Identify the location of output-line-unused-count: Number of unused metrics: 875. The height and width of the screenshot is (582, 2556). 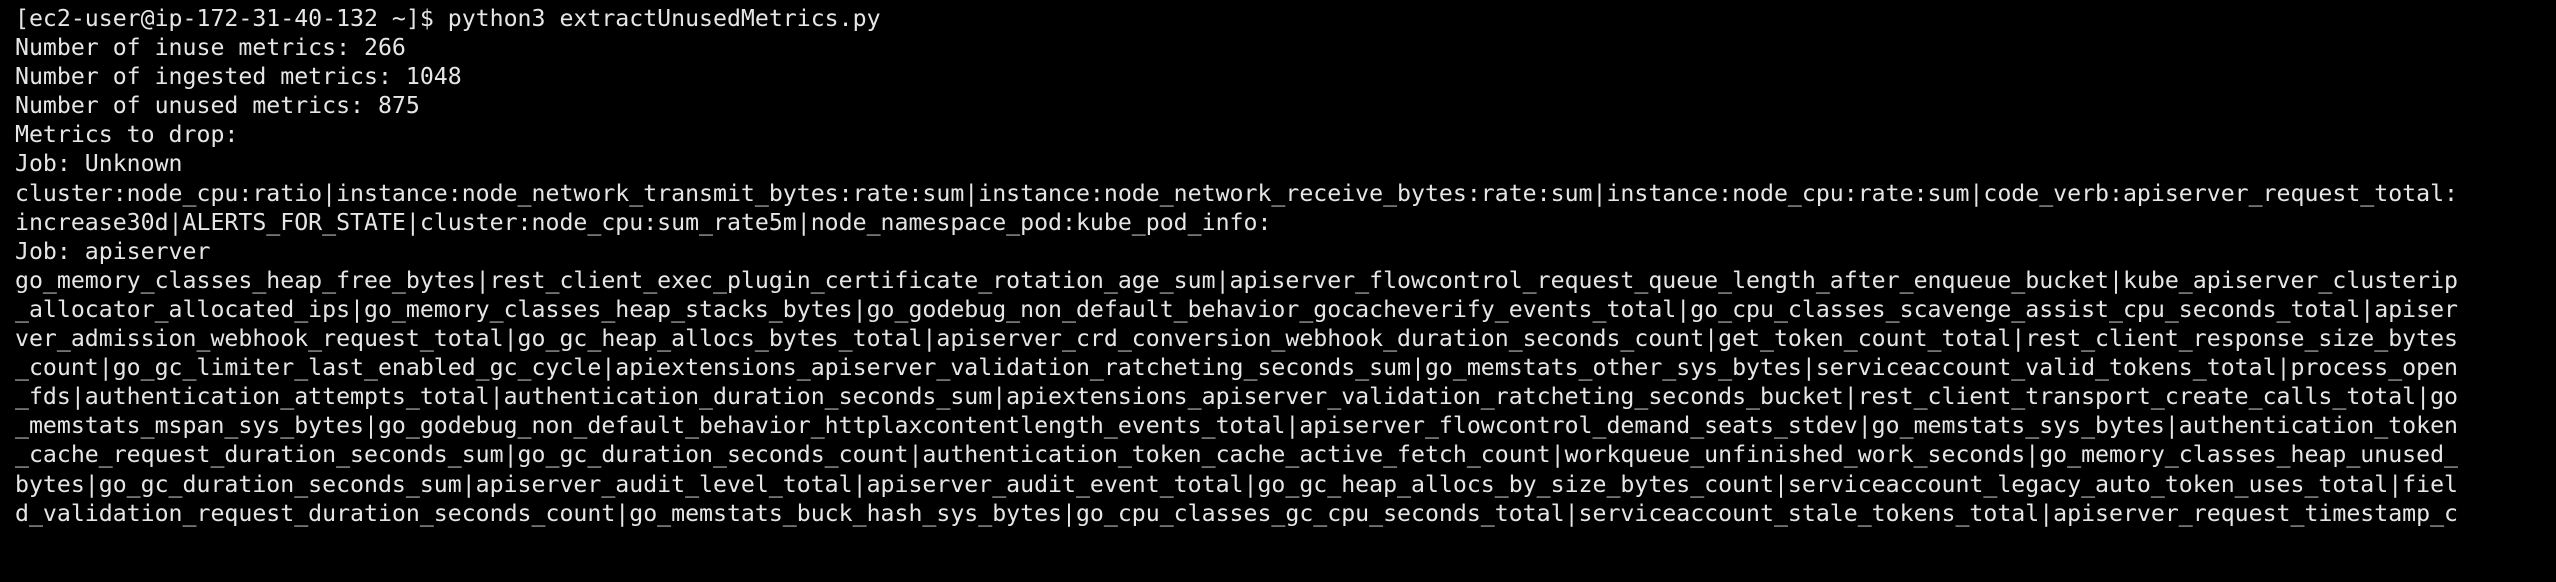
(217, 106).